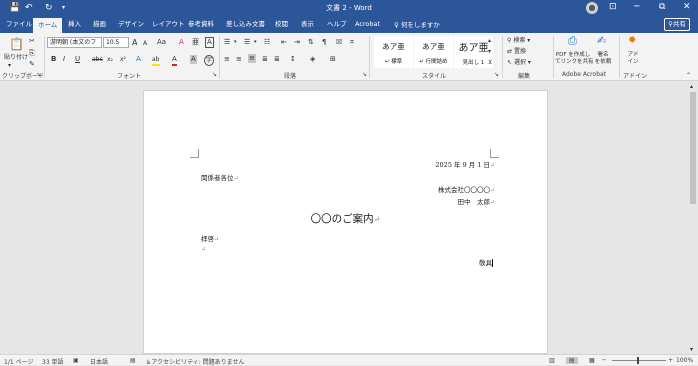  Describe the element at coordinates (684, 360) in the screenshot. I see `zoom-level: 100%` at that location.